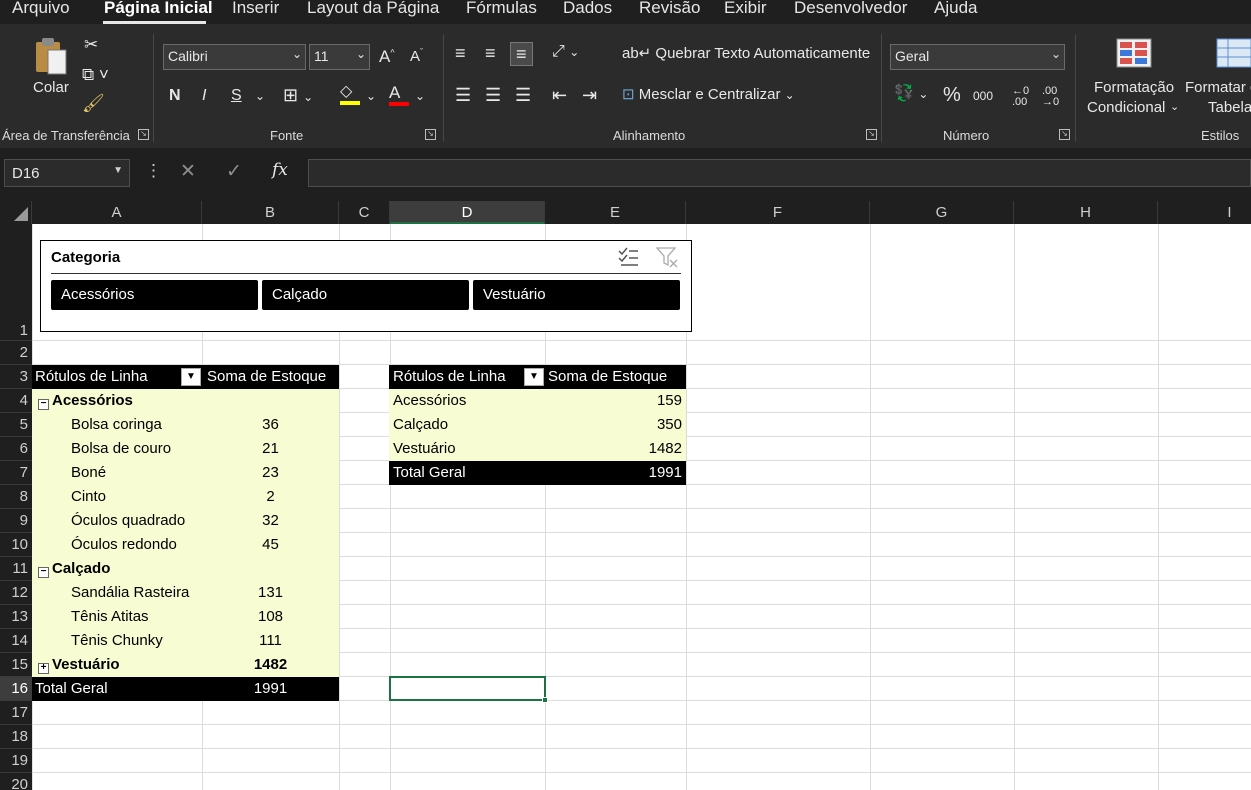 This screenshot has width=1251, height=790. What do you see at coordinates (467, 425) in the screenshot?
I see `pivot2-row-label: Calçado` at bounding box center [467, 425].